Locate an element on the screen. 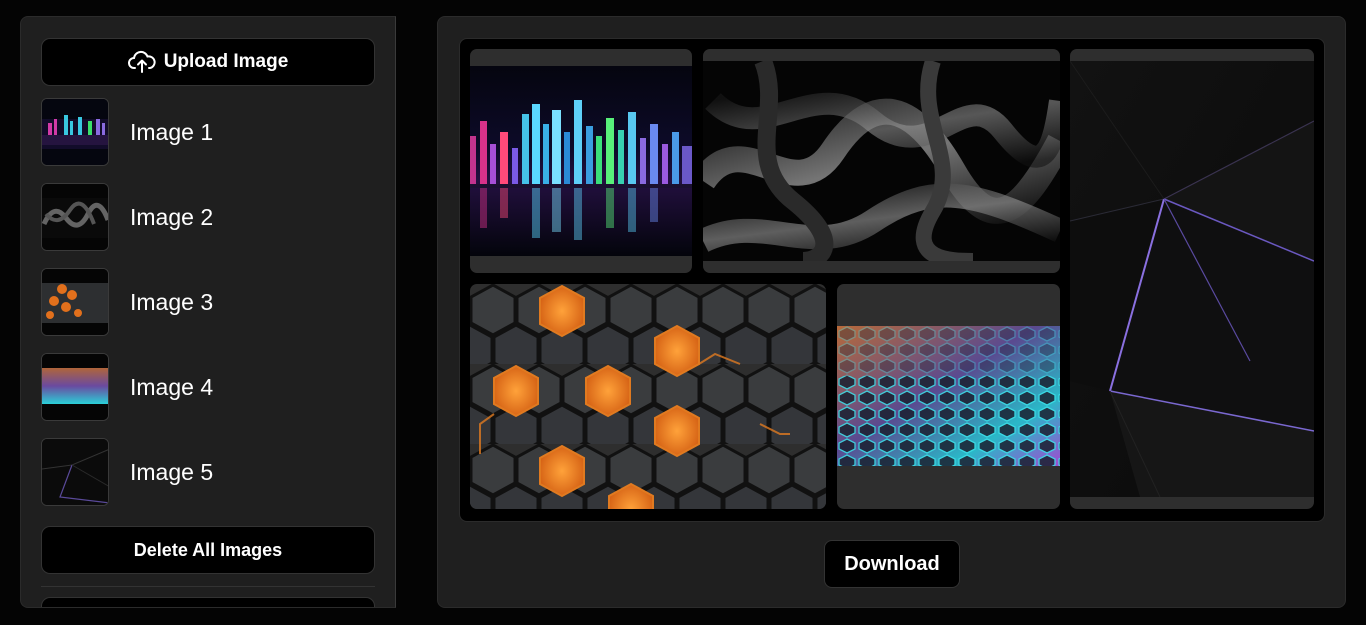 This screenshot has width=1366, height=625. image-4-label: Image 4 is located at coordinates (172, 386).